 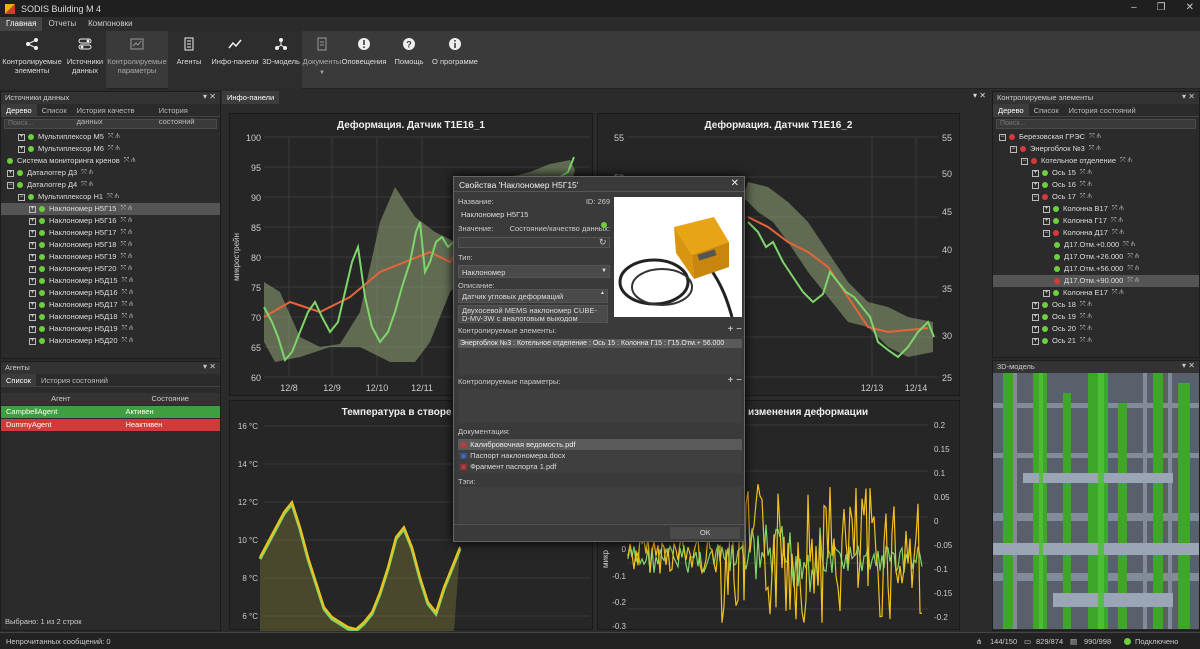 I want to click on tab-quality-history: История качеств данных, so click(x=113, y=115).